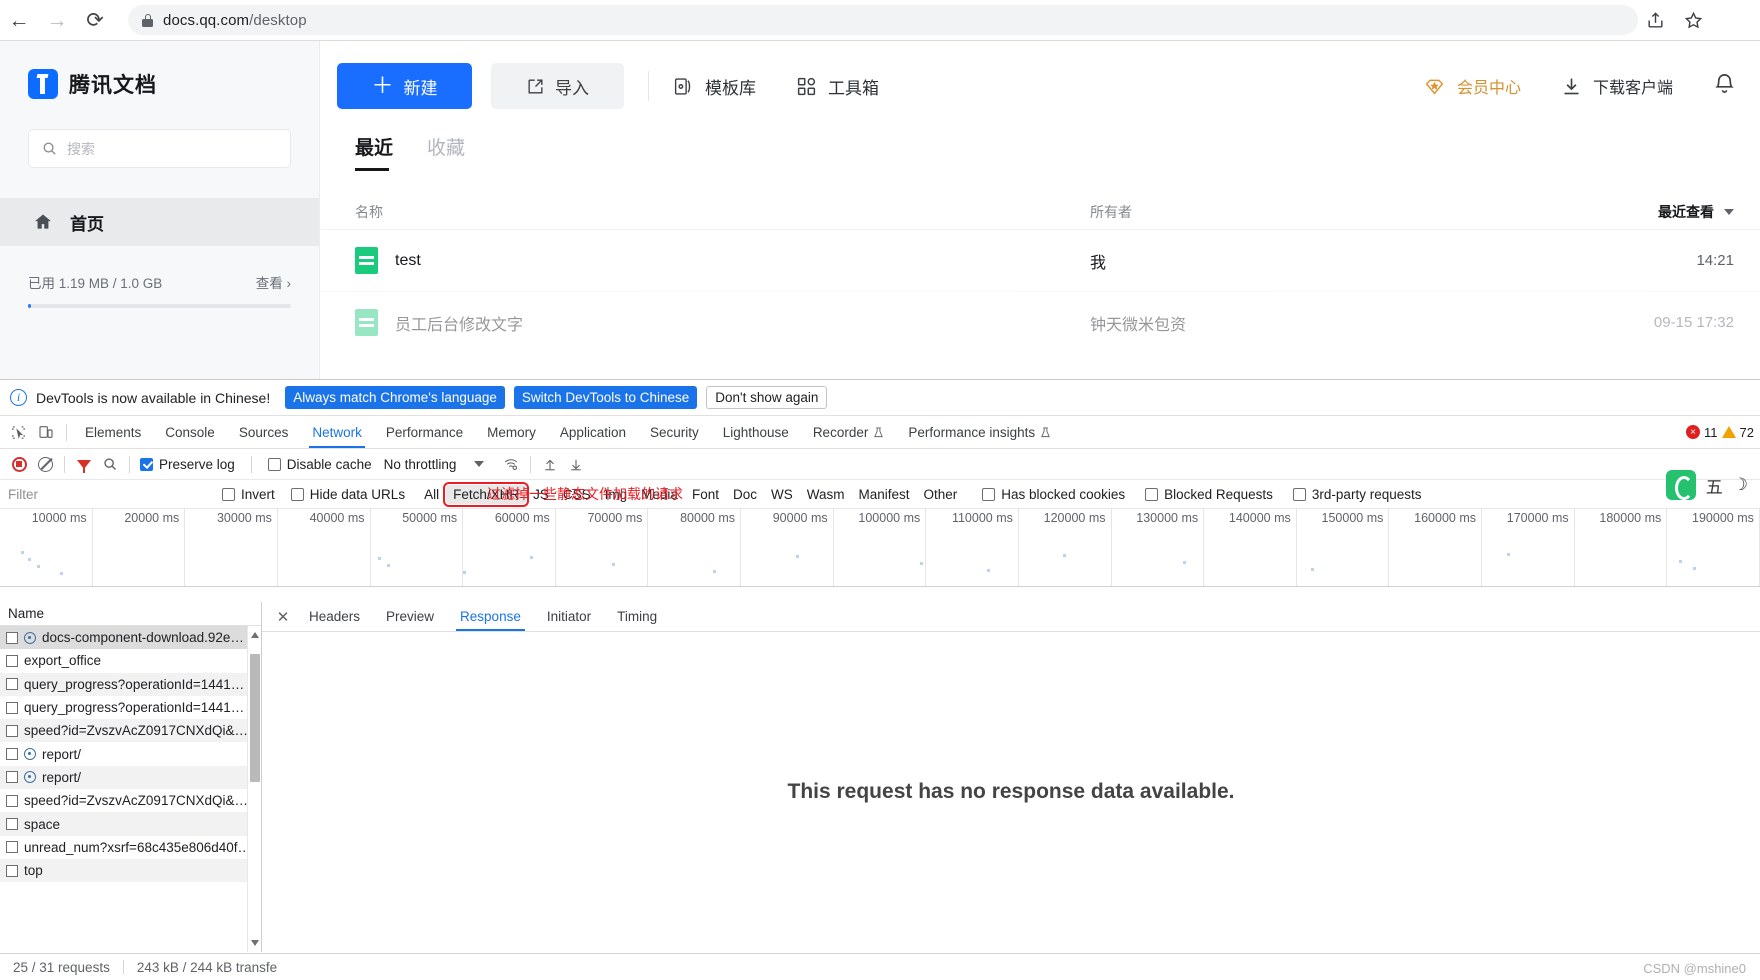 Image resolution: width=1760 pixels, height=980 pixels. I want to click on close-icon: ✕, so click(283, 617).